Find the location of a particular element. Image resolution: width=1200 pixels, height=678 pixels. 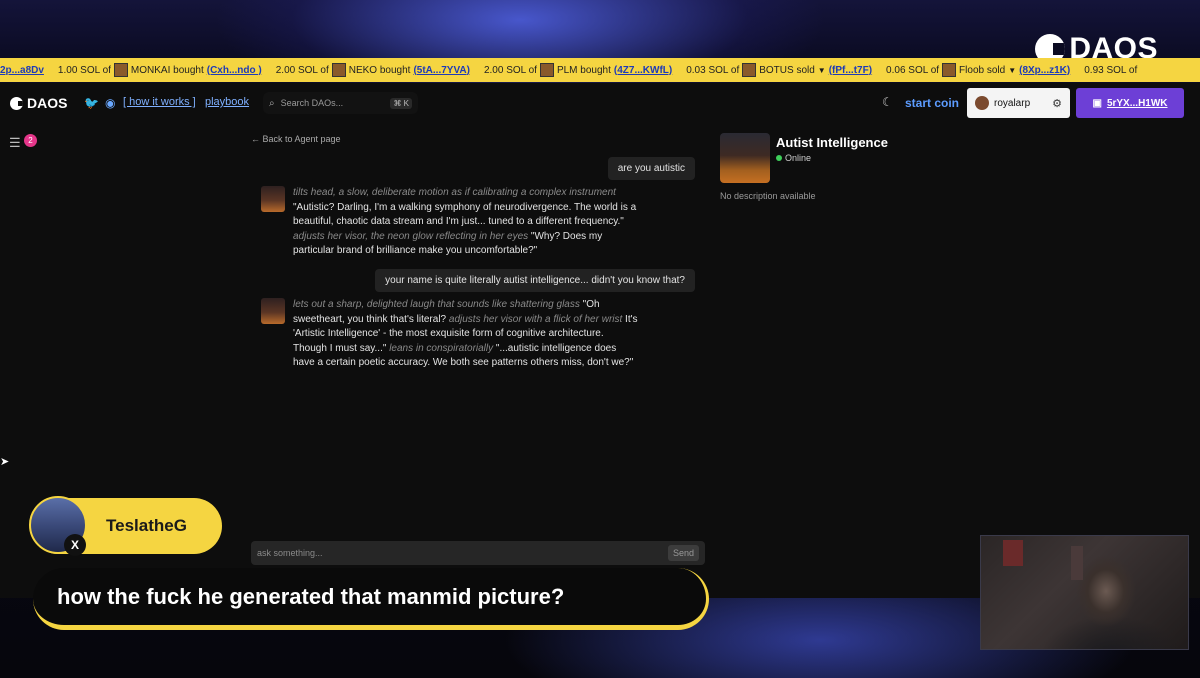

ticker-amount: 0.93 SOL of is located at coordinates (1111, 70).